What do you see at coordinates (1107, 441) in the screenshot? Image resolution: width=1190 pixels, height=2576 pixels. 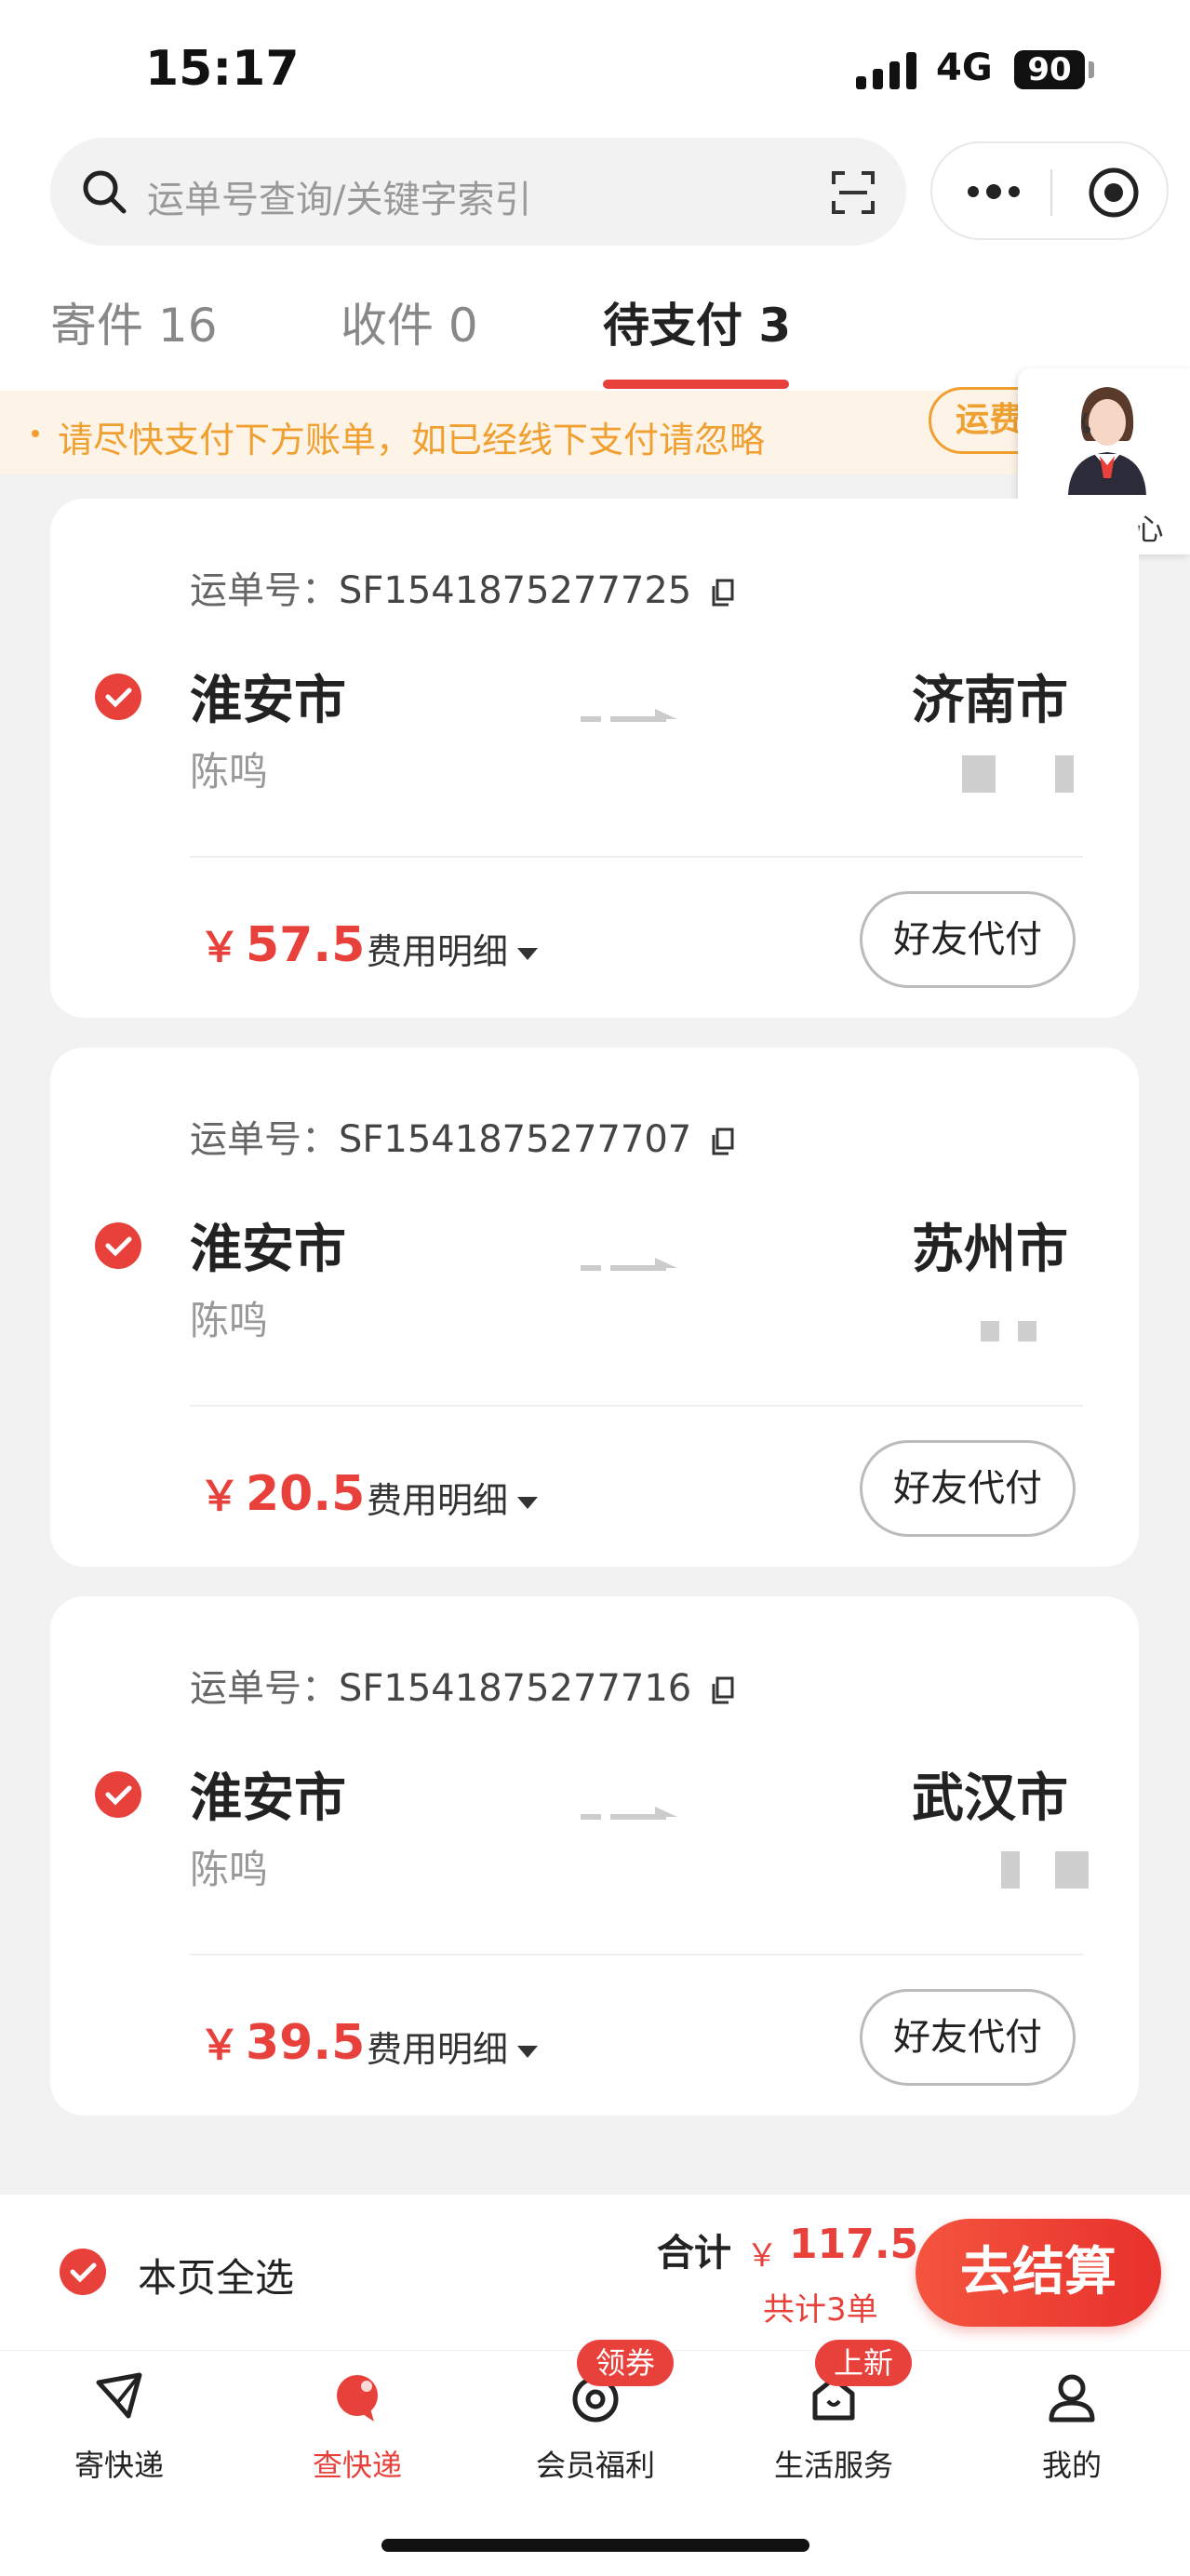 I see `customer-service-avatar-icon` at bounding box center [1107, 441].